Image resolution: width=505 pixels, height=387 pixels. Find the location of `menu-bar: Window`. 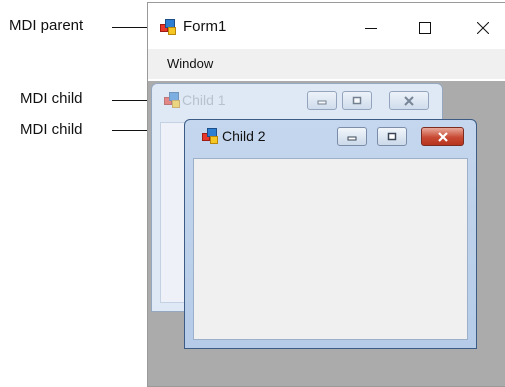

menu-bar: Window is located at coordinates (326, 64).